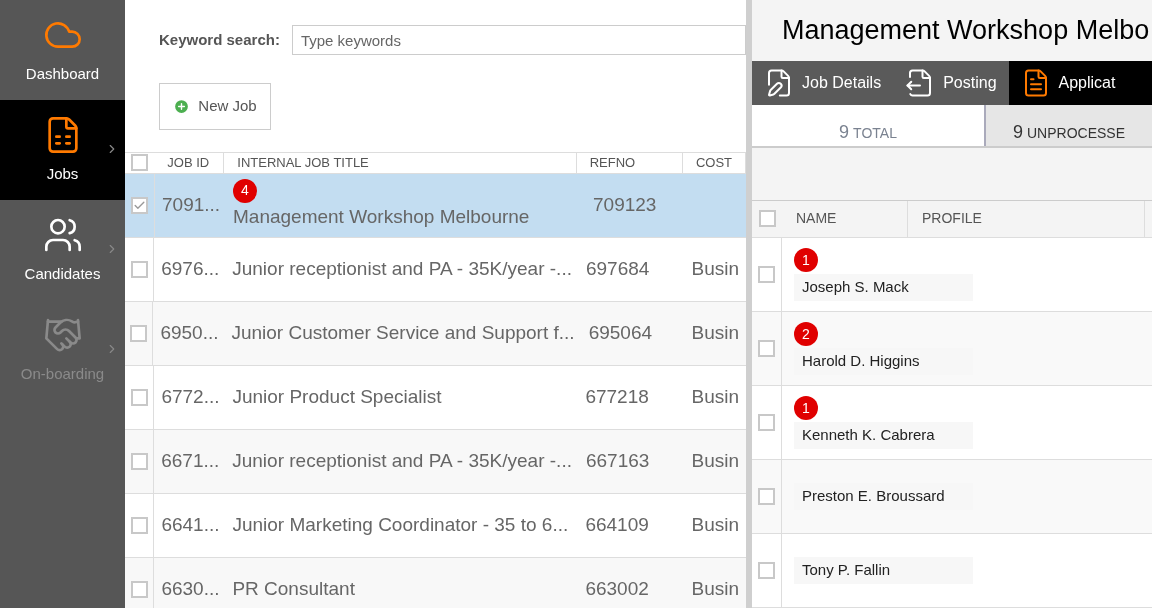  Describe the element at coordinates (617, 268) in the screenshot. I see `table-cell-text: 697684` at that location.